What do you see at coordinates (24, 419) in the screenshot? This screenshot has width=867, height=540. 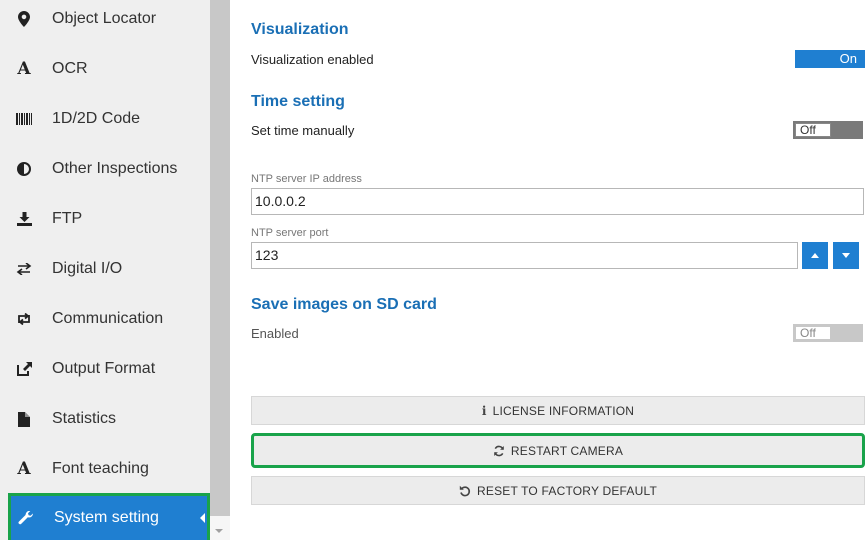 I see `file-icon` at bounding box center [24, 419].